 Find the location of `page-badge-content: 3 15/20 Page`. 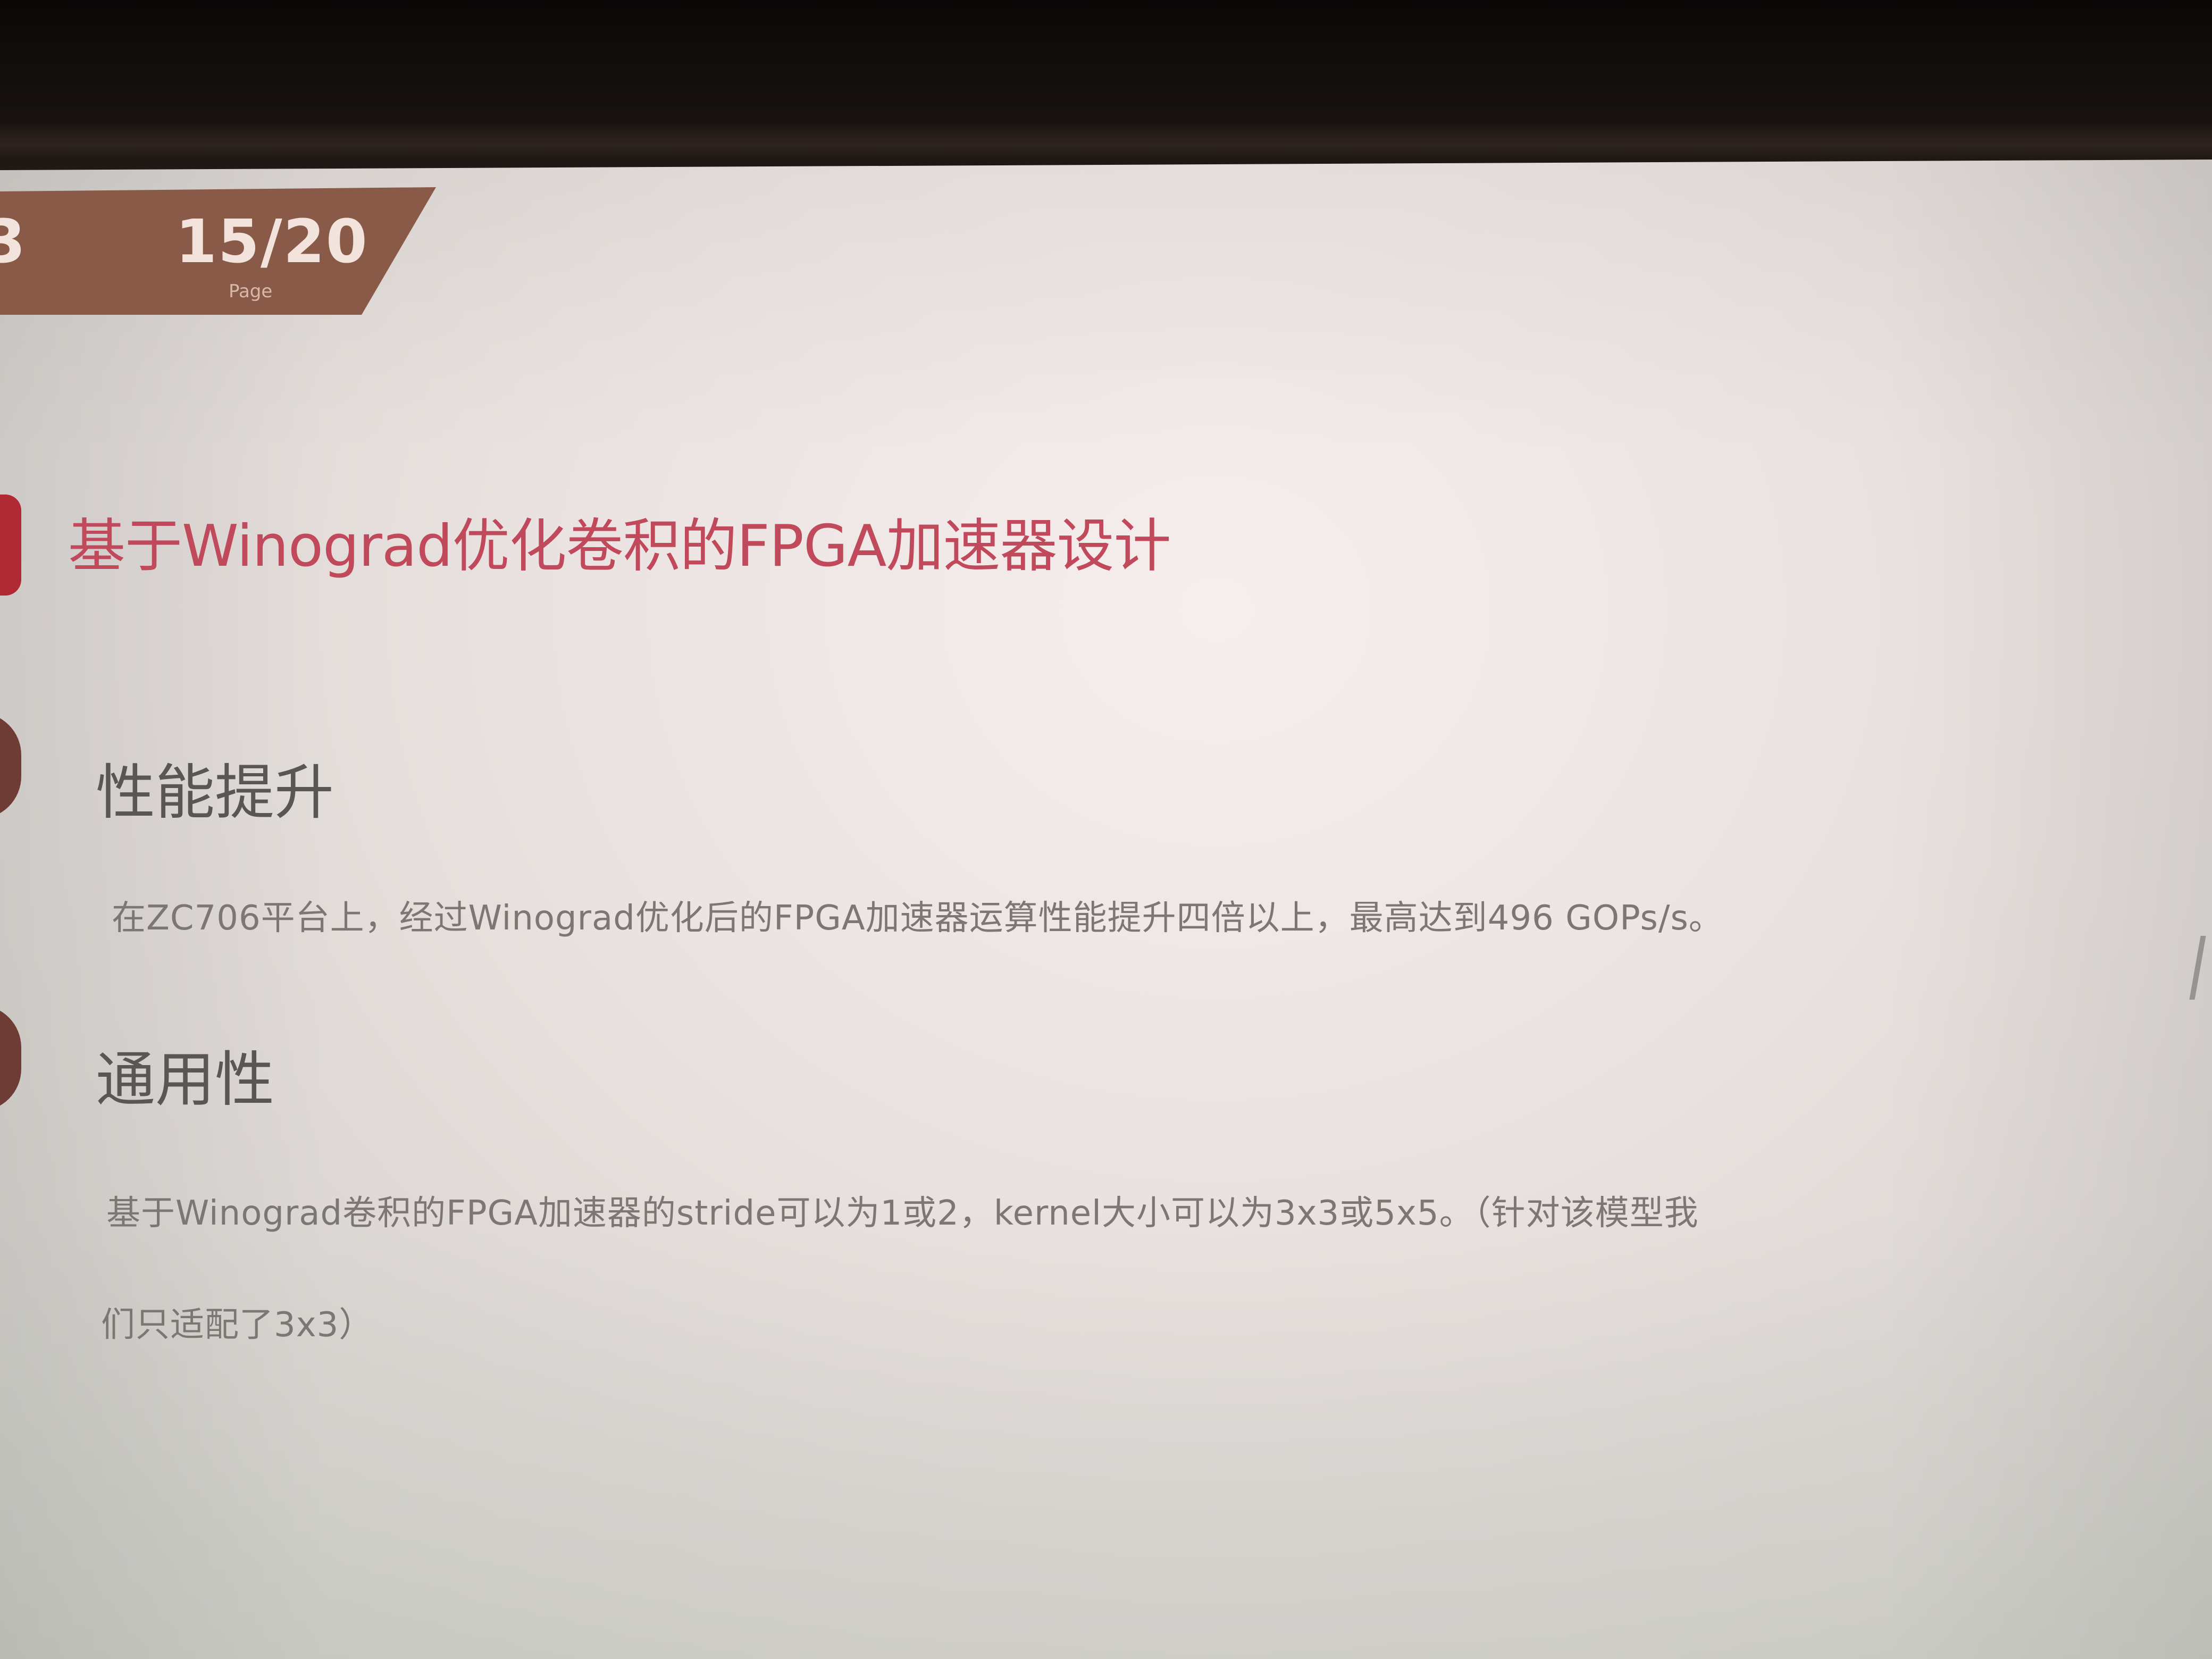

page-badge-content: 3 15/20 Page is located at coordinates (218, 237).